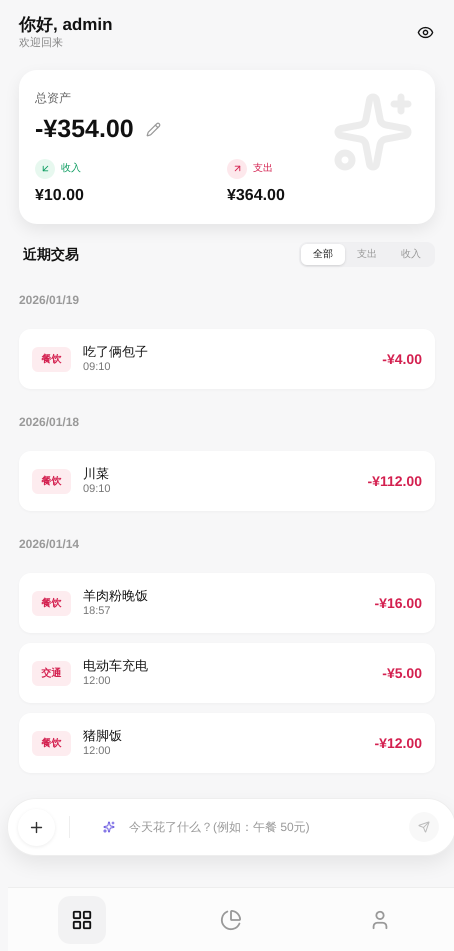 Image resolution: width=454 pixels, height=951 pixels. What do you see at coordinates (109, 827) in the screenshot?
I see `sparkle-icon` at bounding box center [109, 827].